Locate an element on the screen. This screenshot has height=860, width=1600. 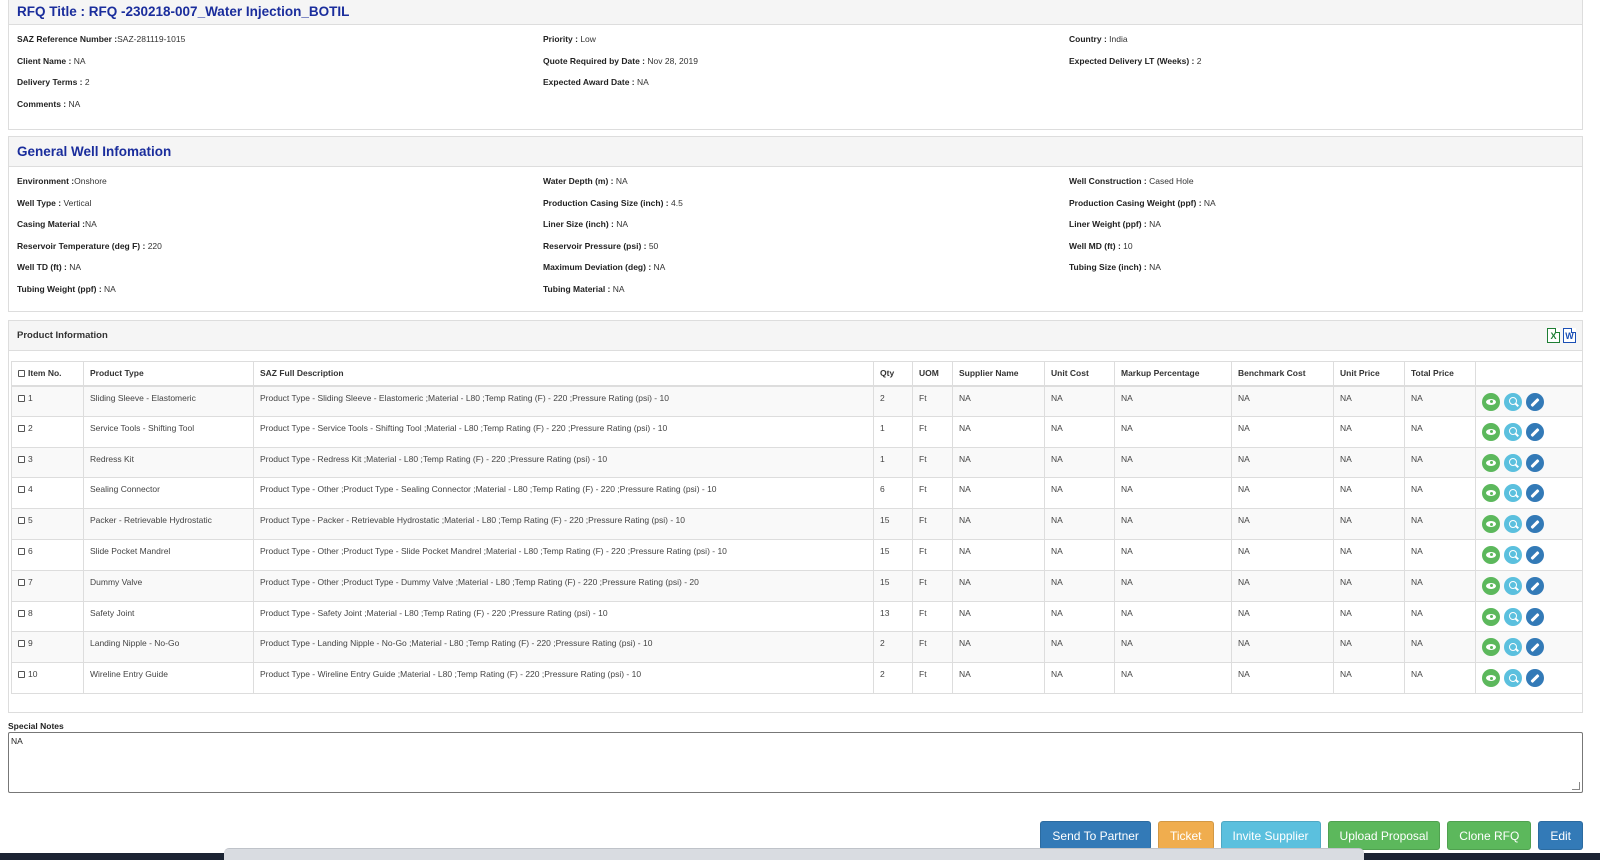
column-header-description: SAZ Full Description is located at coordinates (563, 374).